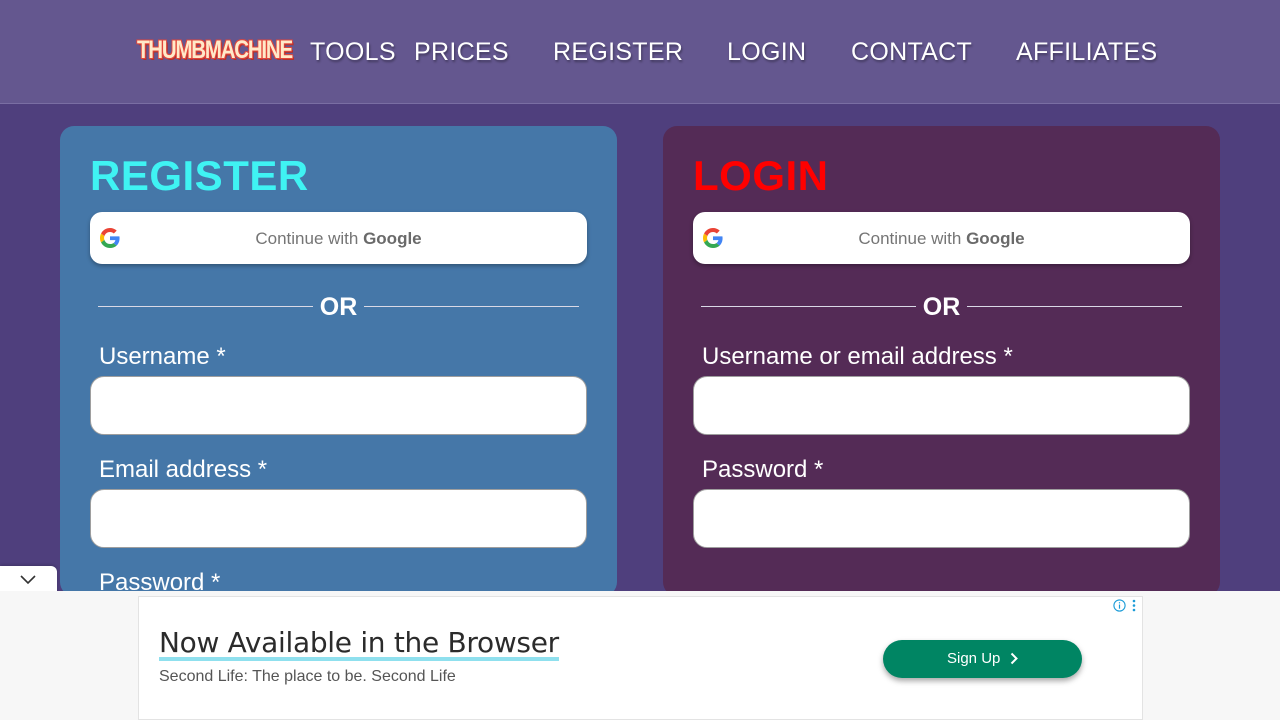 The image size is (1280, 720). I want to click on login-password-input, so click(941, 518).